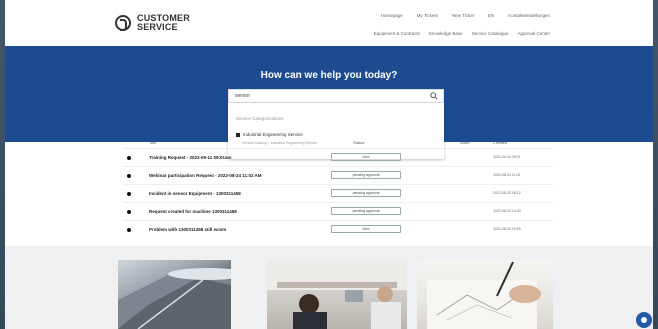  What do you see at coordinates (533, 33) in the screenshot?
I see `nav-approval-center: Approval Center` at bounding box center [533, 33].